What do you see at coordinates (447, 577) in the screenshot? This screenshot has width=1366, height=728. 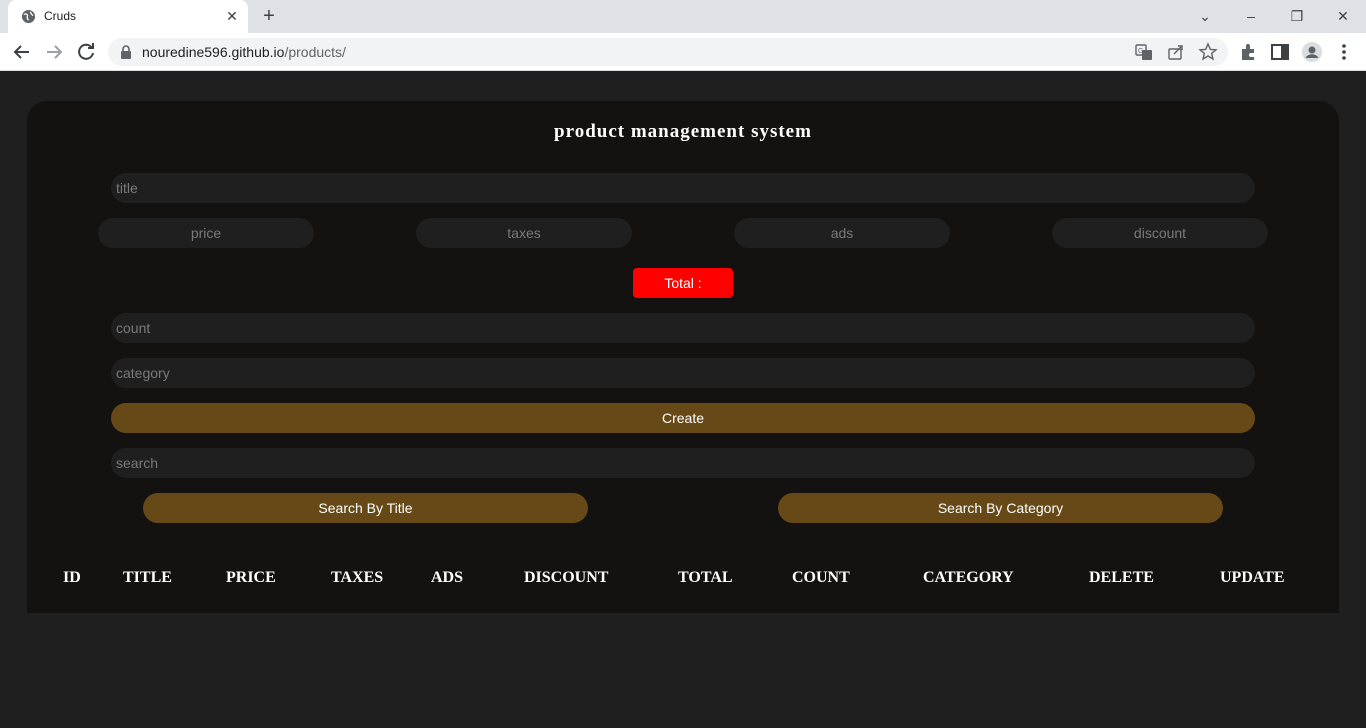 I see `table-header-ads: ADS` at bounding box center [447, 577].